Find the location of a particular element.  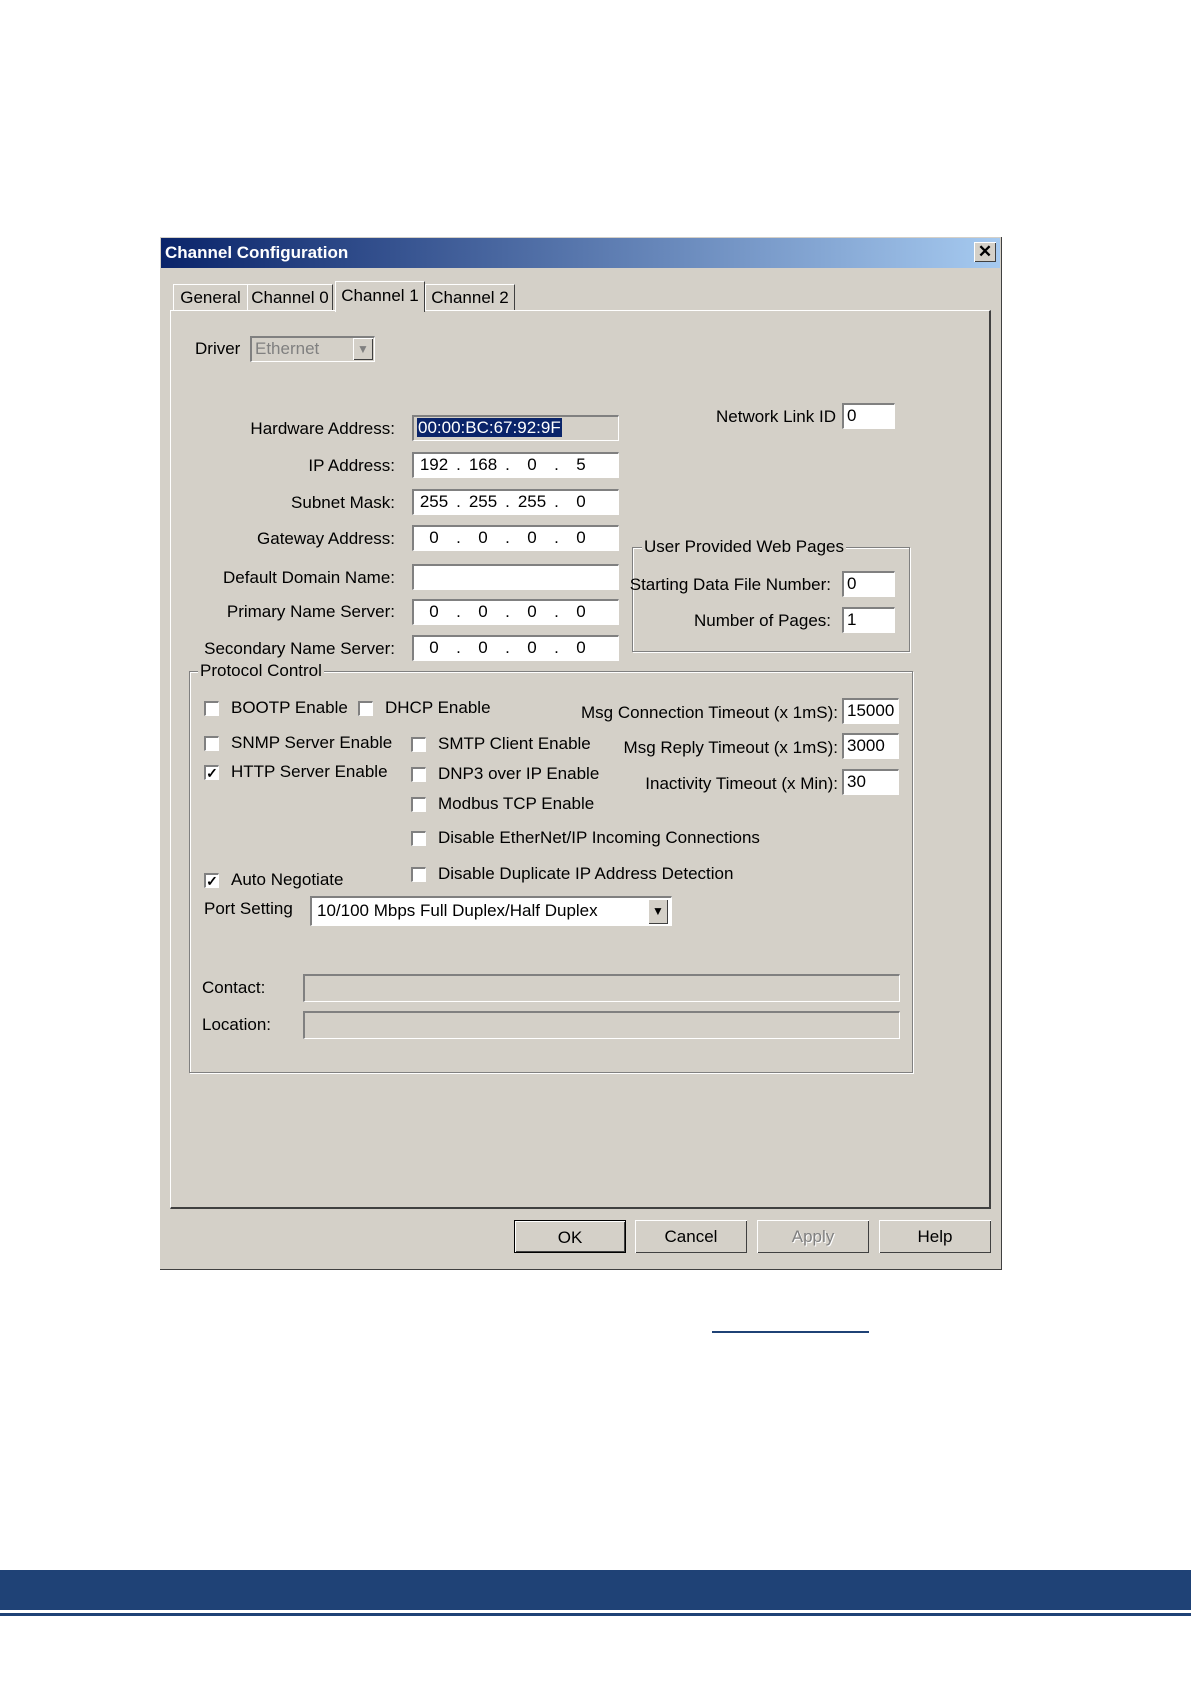

ip-octet: 192 is located at coordinates (434, 464).